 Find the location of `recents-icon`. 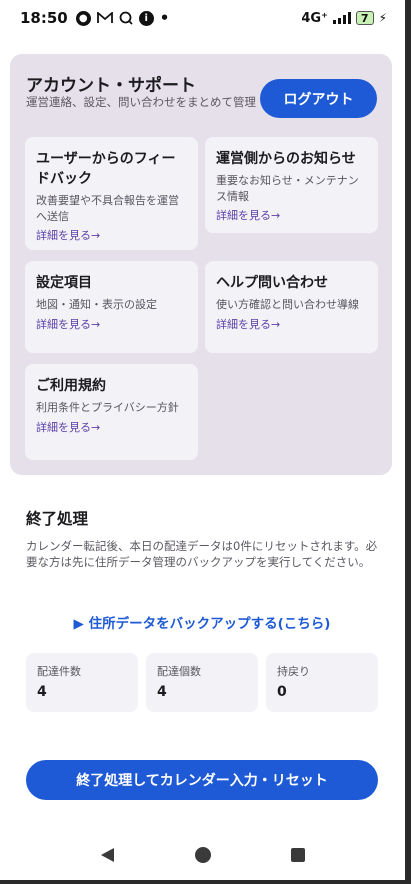

recents-icon is located at coordinates (297, 855).